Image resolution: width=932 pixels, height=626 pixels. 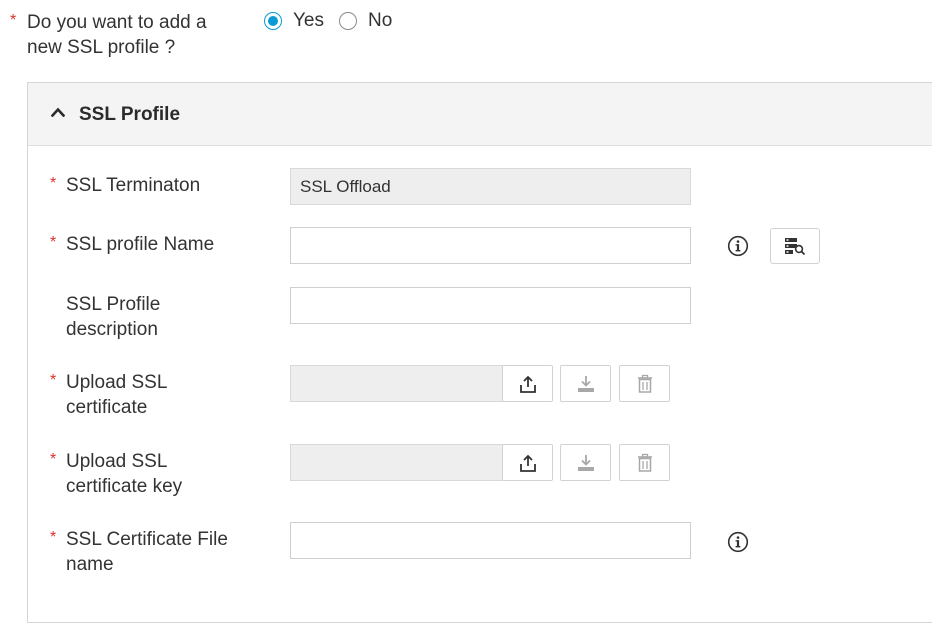 What do you see at coordinates (116, 395) in the screenshot?
I see `upload-ssl-certificate-label: Upload SSL certificate` at bounding box center [116, 395].